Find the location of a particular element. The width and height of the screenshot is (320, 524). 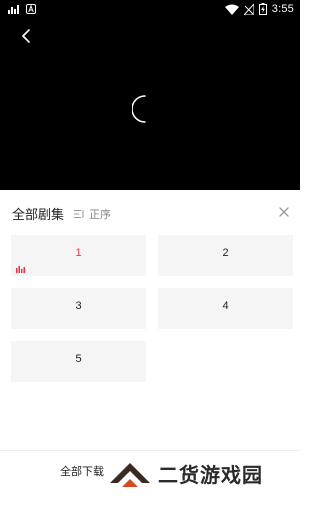

watermark-text: 二货游戏园 is located at coordinates (210, 474).